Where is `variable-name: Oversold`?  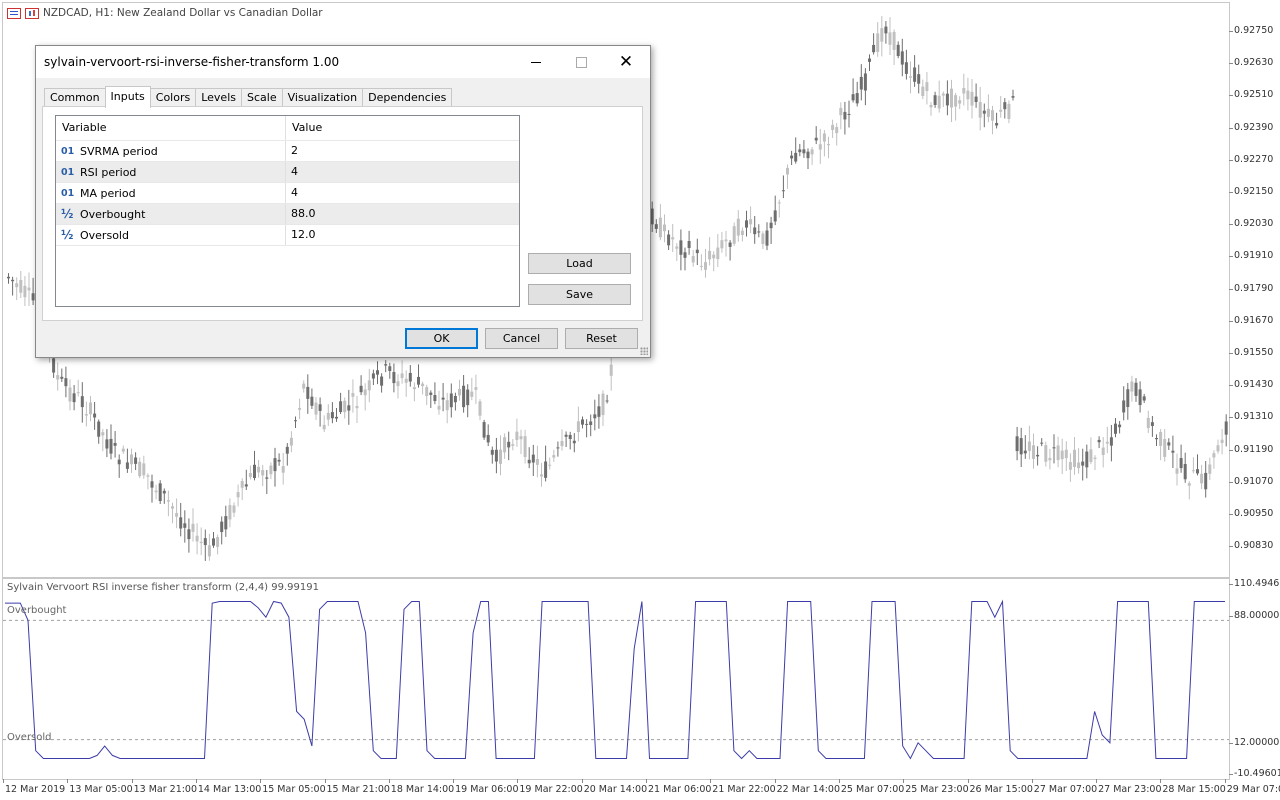
variable-name: Oversold is located at coordinates (104, 235).